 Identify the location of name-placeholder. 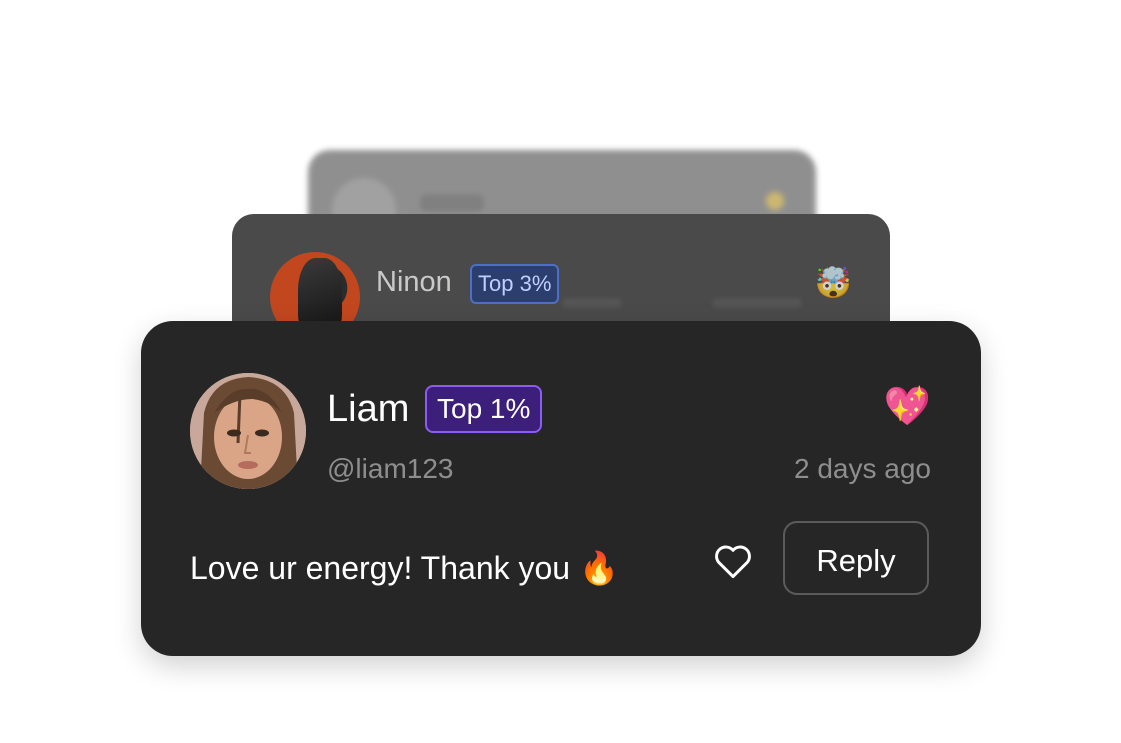
(452, 203).